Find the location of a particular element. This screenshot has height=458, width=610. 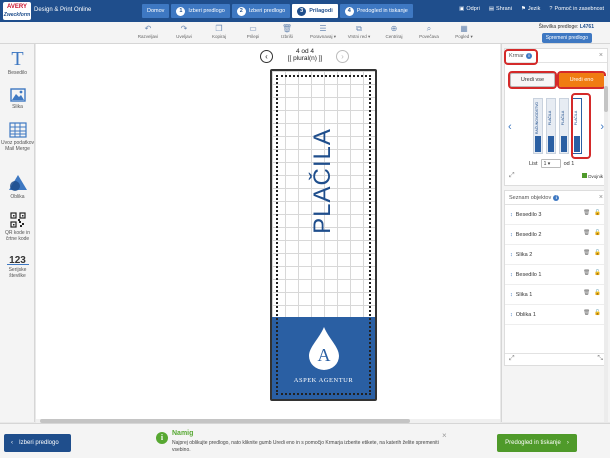

view-dropdown: ▦ Pogled ▾ is located at coordinates (464, 32).